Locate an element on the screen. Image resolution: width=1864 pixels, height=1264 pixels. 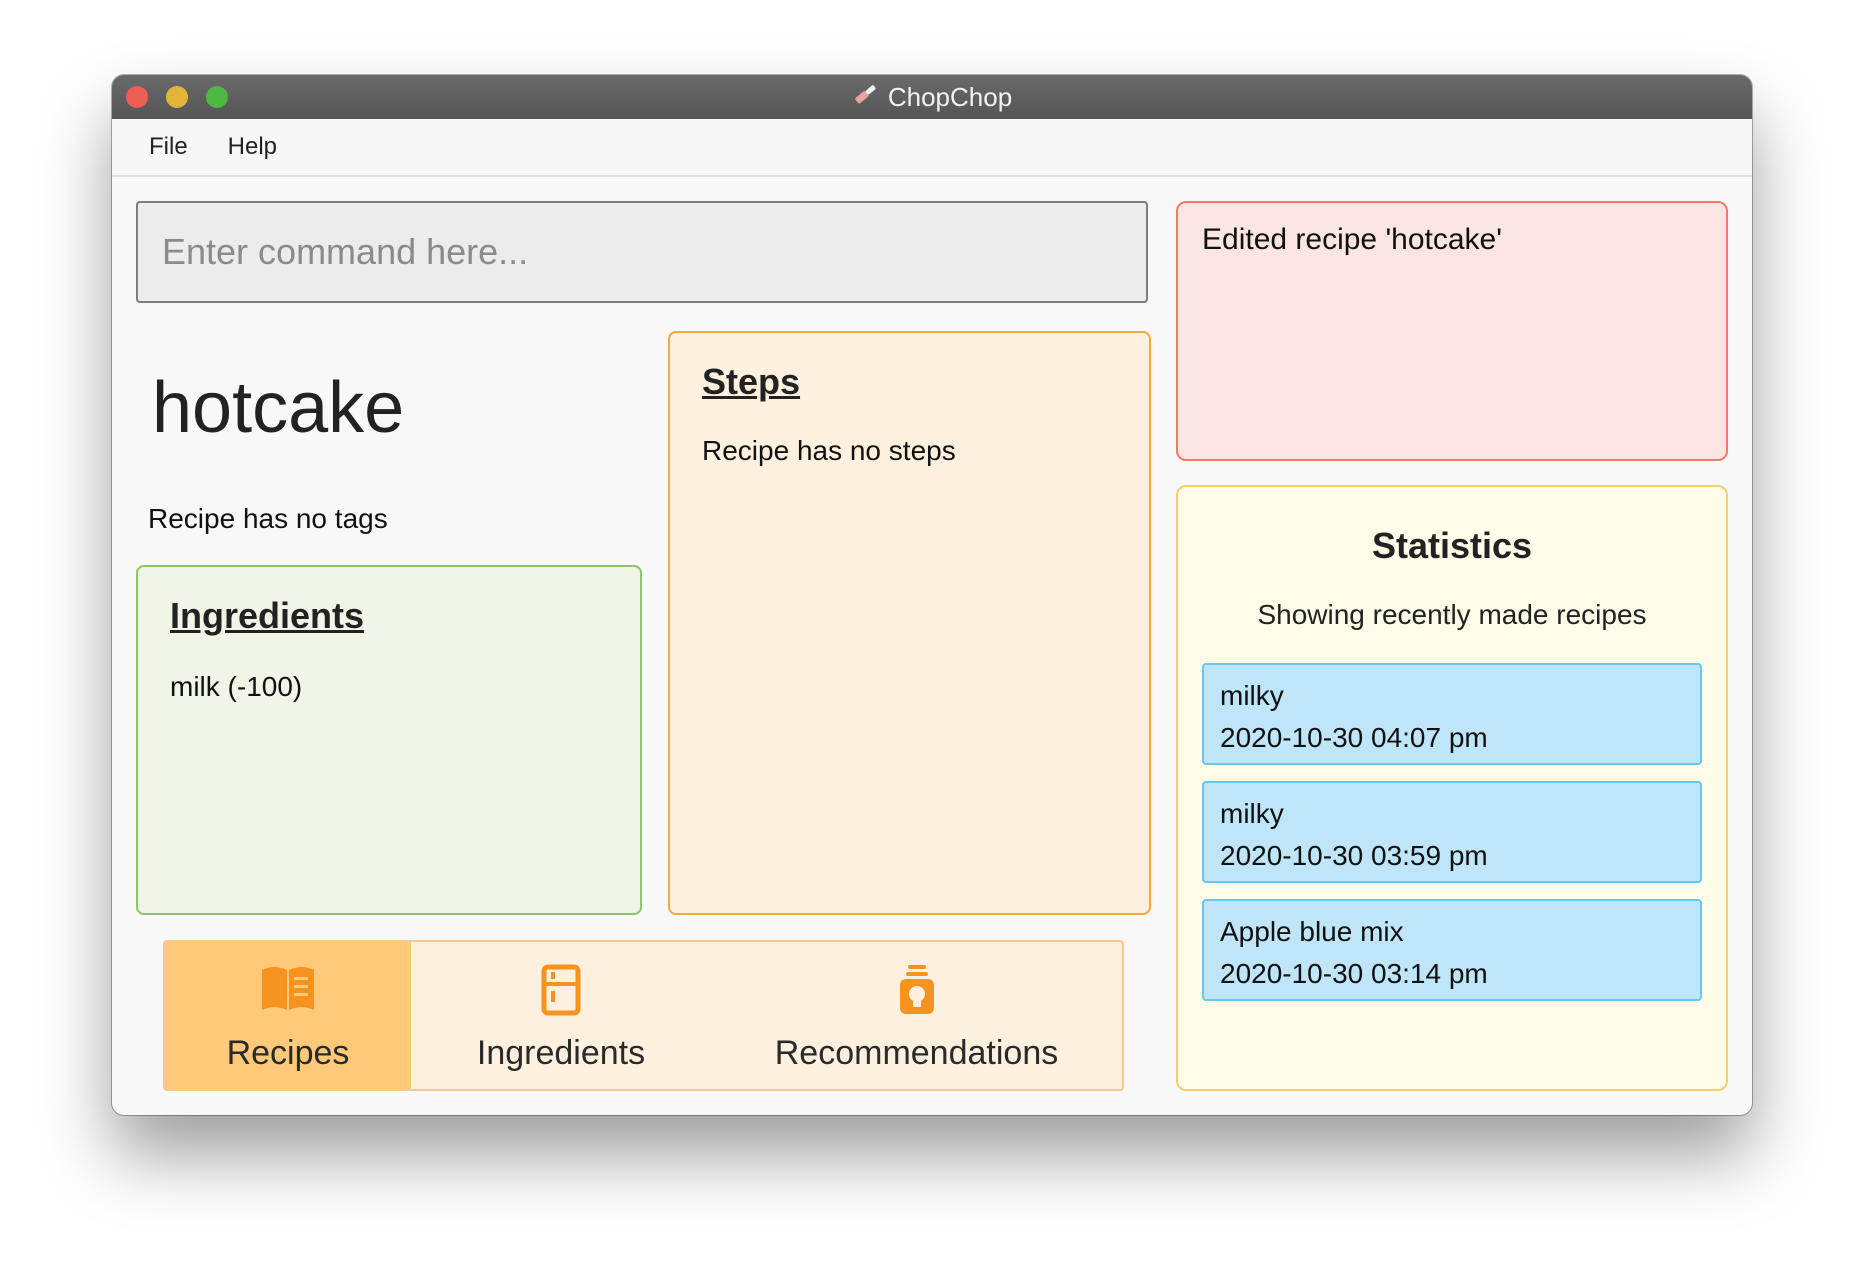
tab-ingredients: Ingredients is located at coordinates (561, 1015).